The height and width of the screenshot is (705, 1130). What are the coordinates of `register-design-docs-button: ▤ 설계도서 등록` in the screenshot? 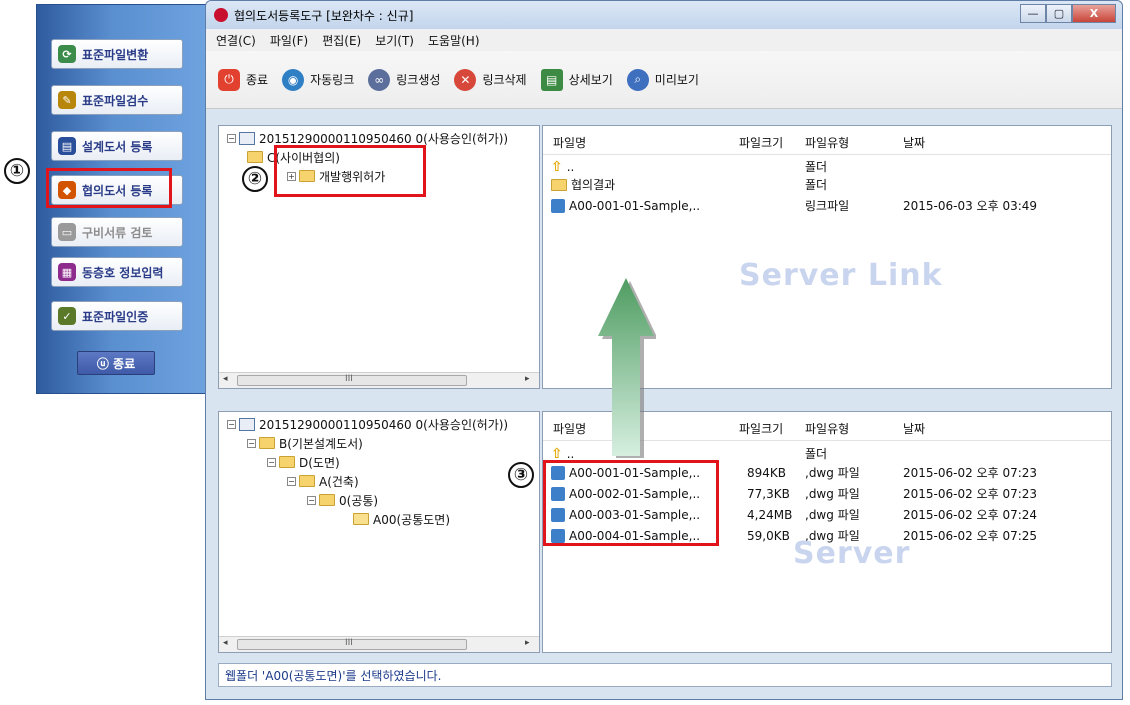 It's located at (117, 146).